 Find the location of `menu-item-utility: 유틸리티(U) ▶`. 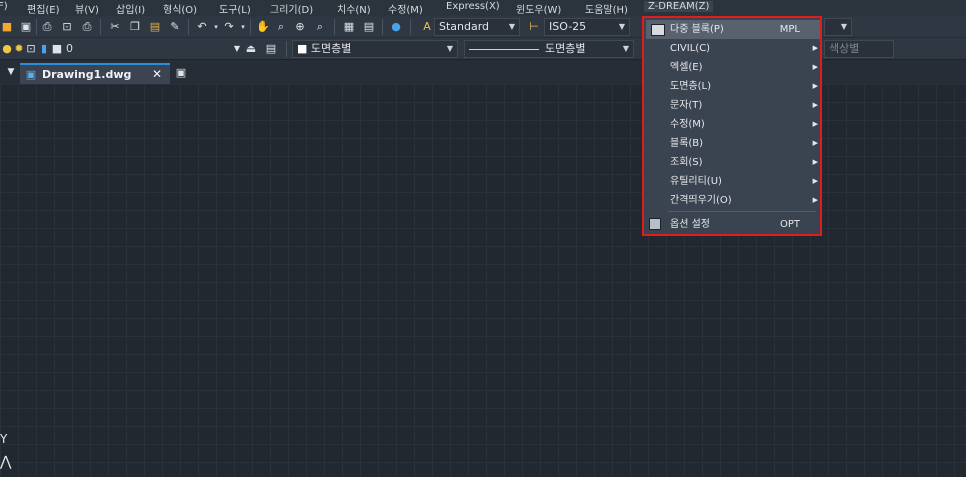

menu-item-utility: 유틸리티(U) ▶ is located at coordinates (745, 181).